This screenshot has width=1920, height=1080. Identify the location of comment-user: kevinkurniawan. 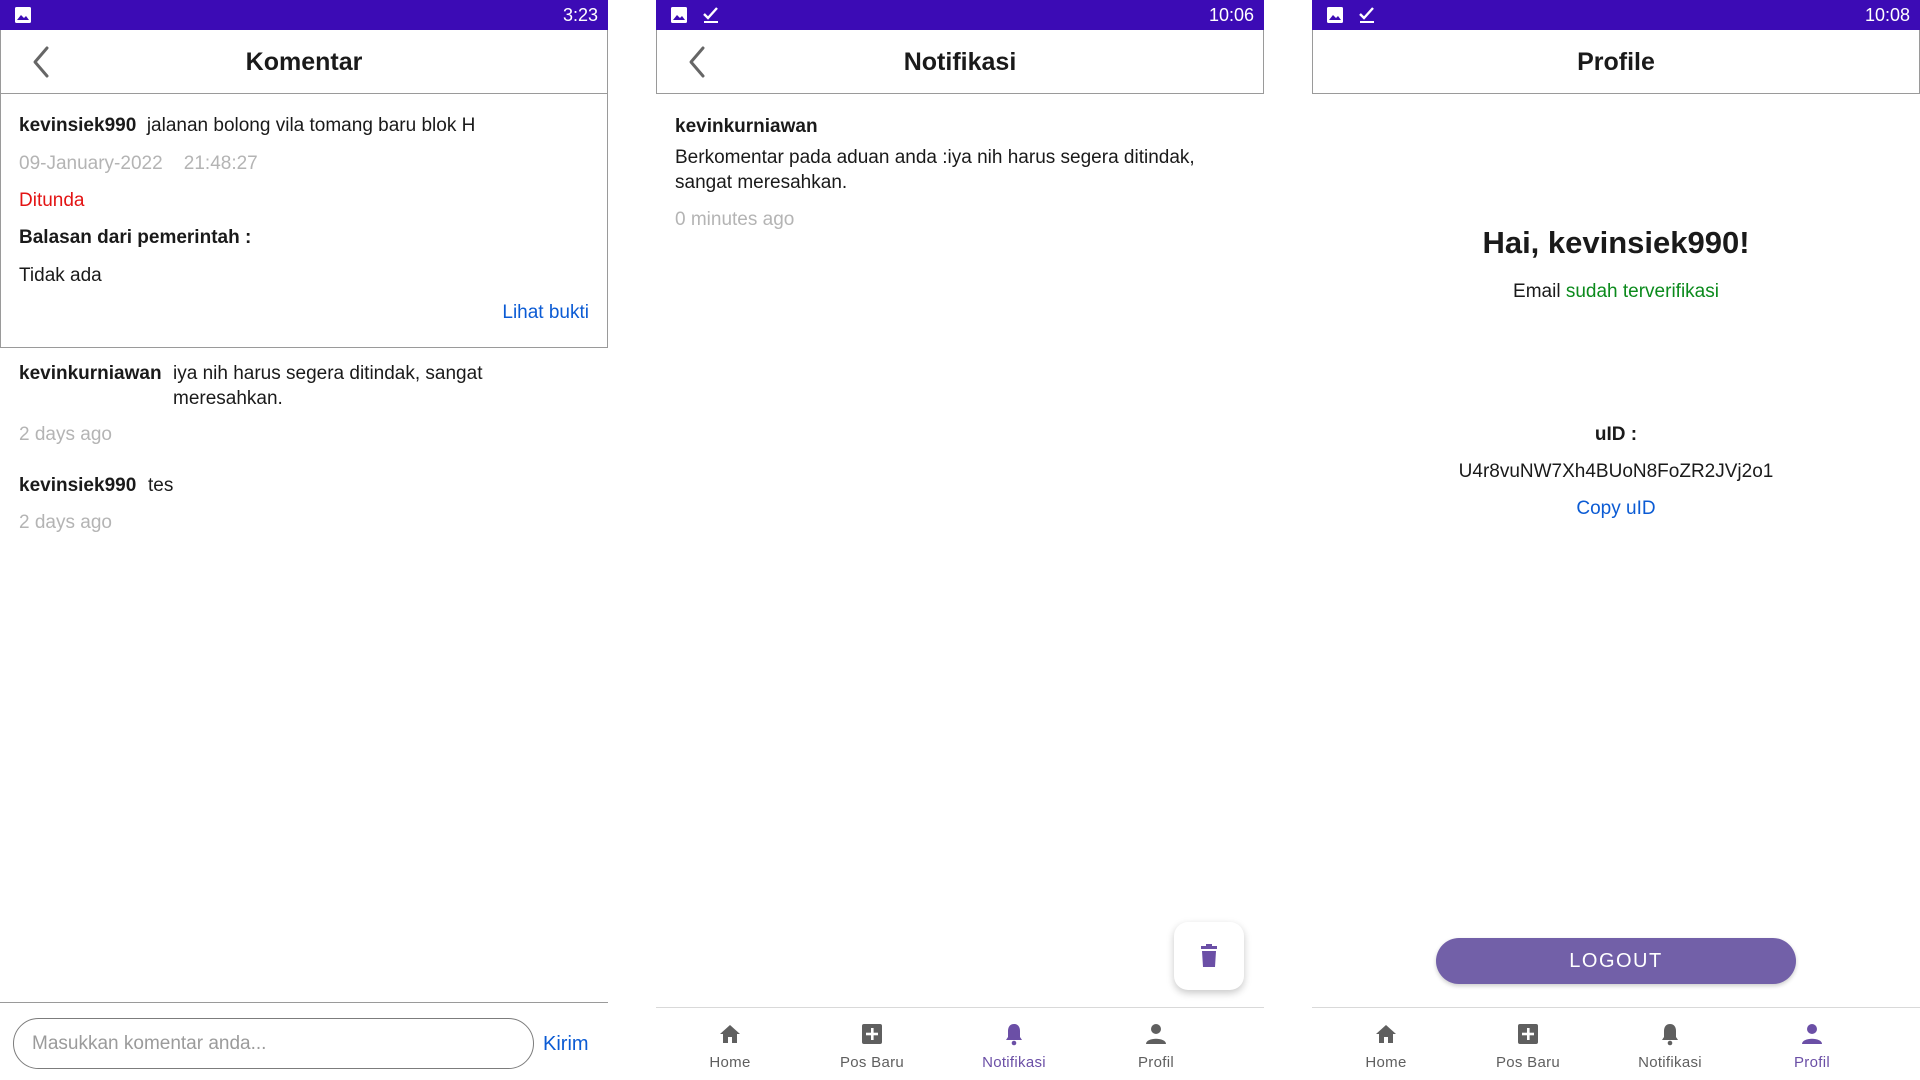
(90, 373).